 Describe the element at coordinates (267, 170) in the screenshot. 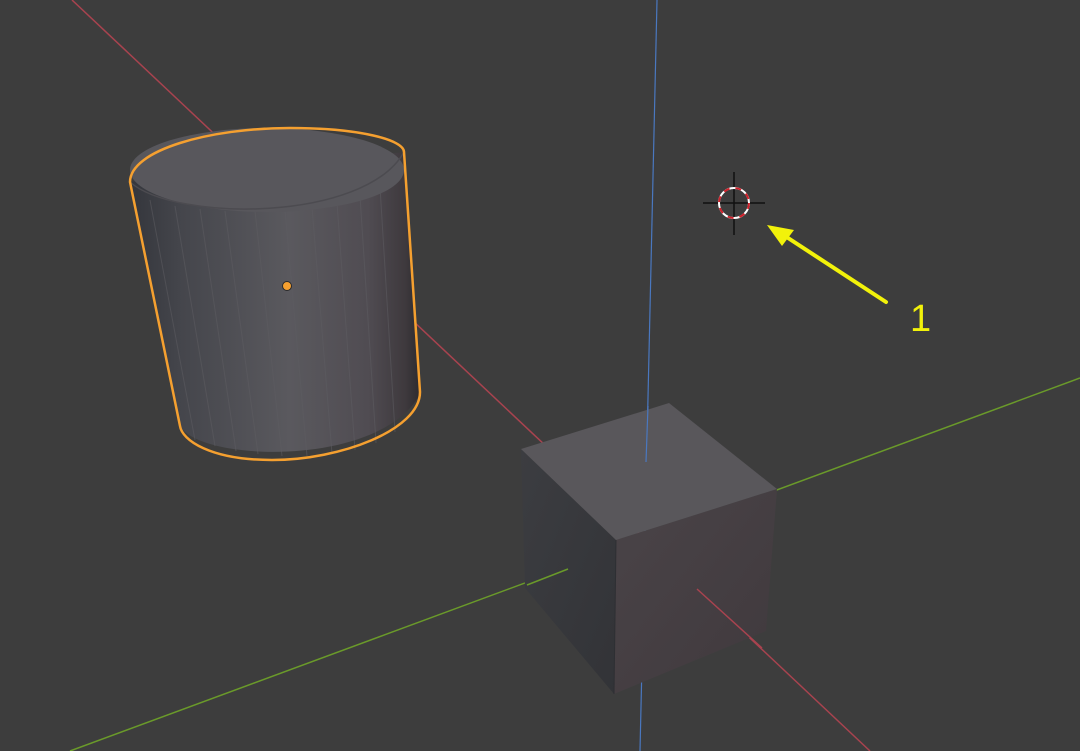

I see `cylinder-top-face` at that location.